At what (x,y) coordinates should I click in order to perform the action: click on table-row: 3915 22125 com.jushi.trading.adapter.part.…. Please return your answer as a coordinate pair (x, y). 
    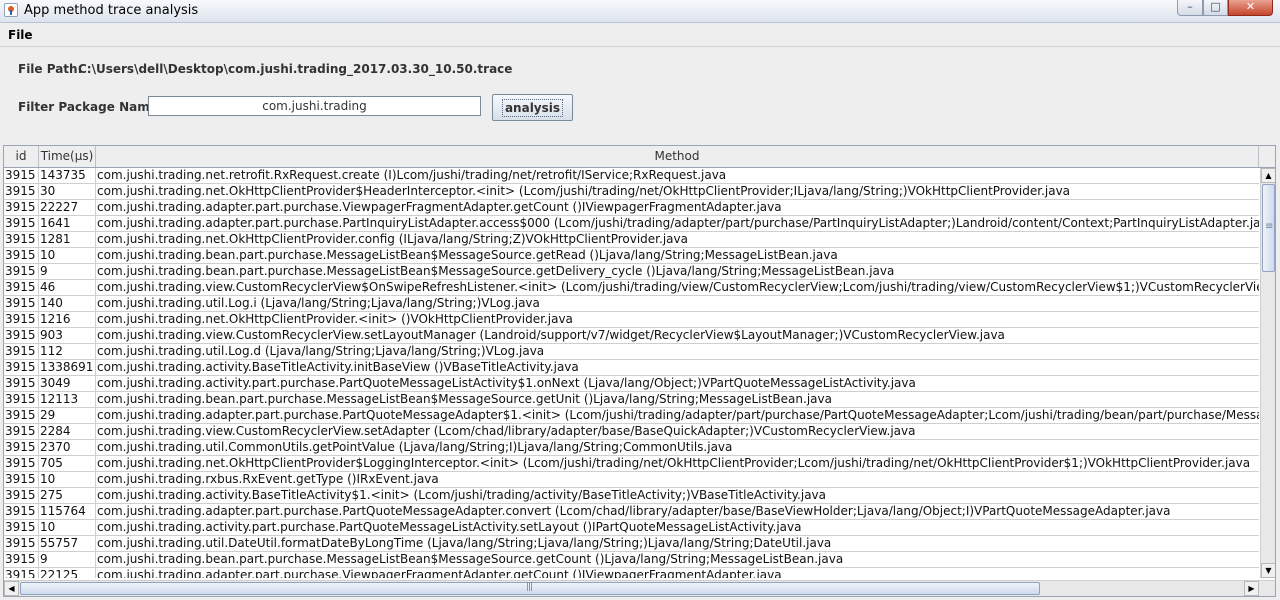
    Looking at the image, I should click on (631, 573).